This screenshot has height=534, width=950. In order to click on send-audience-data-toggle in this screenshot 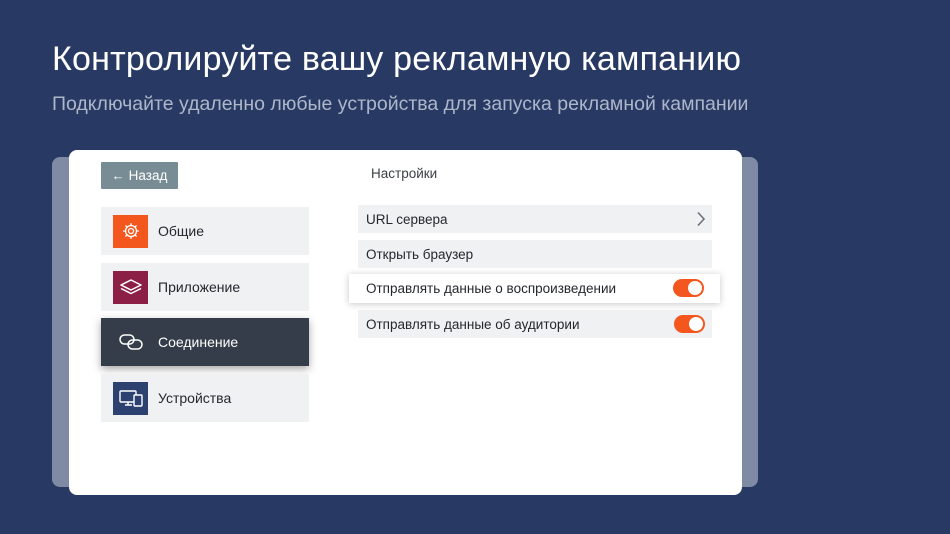, I will do `click(689, 324)`.